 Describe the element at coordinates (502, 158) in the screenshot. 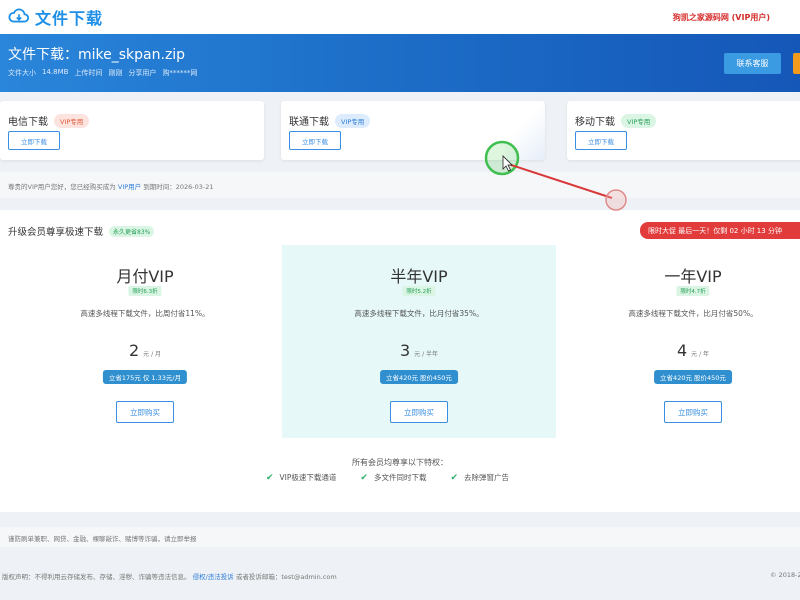

I see `click-highlight-circle` at that location.